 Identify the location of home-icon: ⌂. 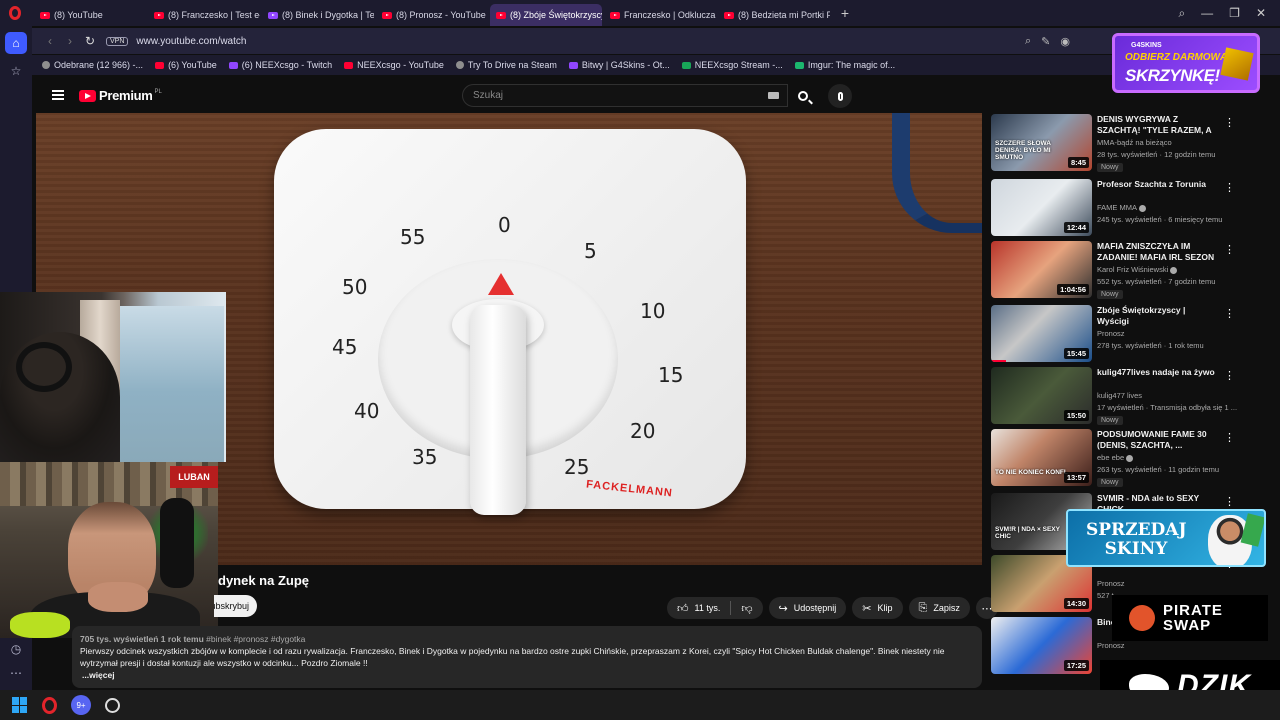
(16, 43).